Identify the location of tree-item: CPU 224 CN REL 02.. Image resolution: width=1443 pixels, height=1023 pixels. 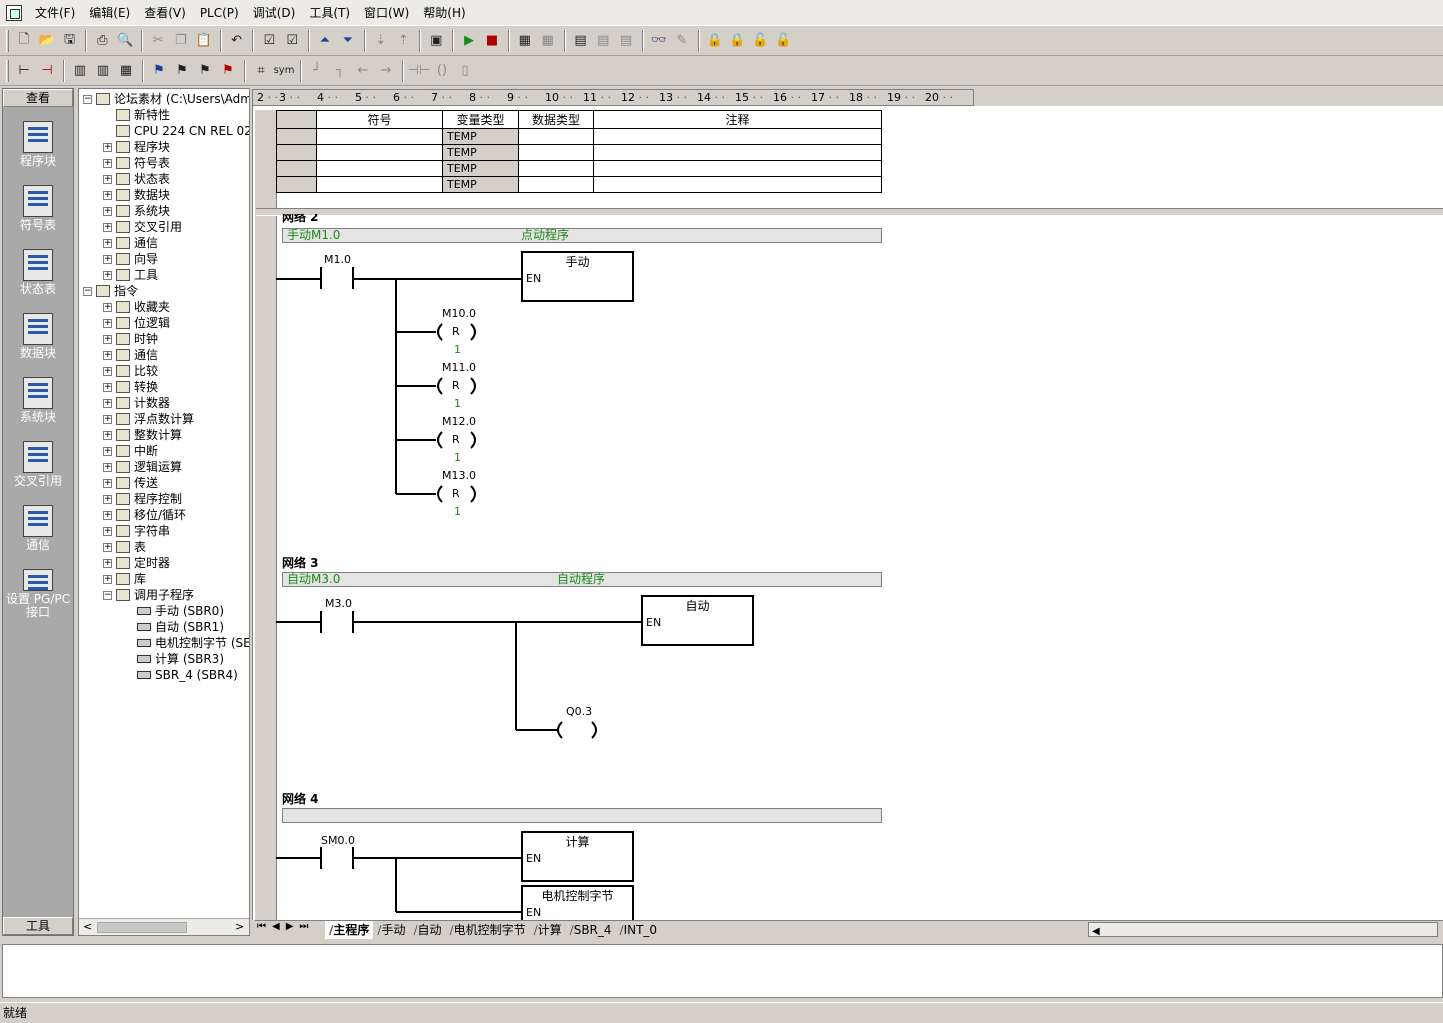
(176, 131).